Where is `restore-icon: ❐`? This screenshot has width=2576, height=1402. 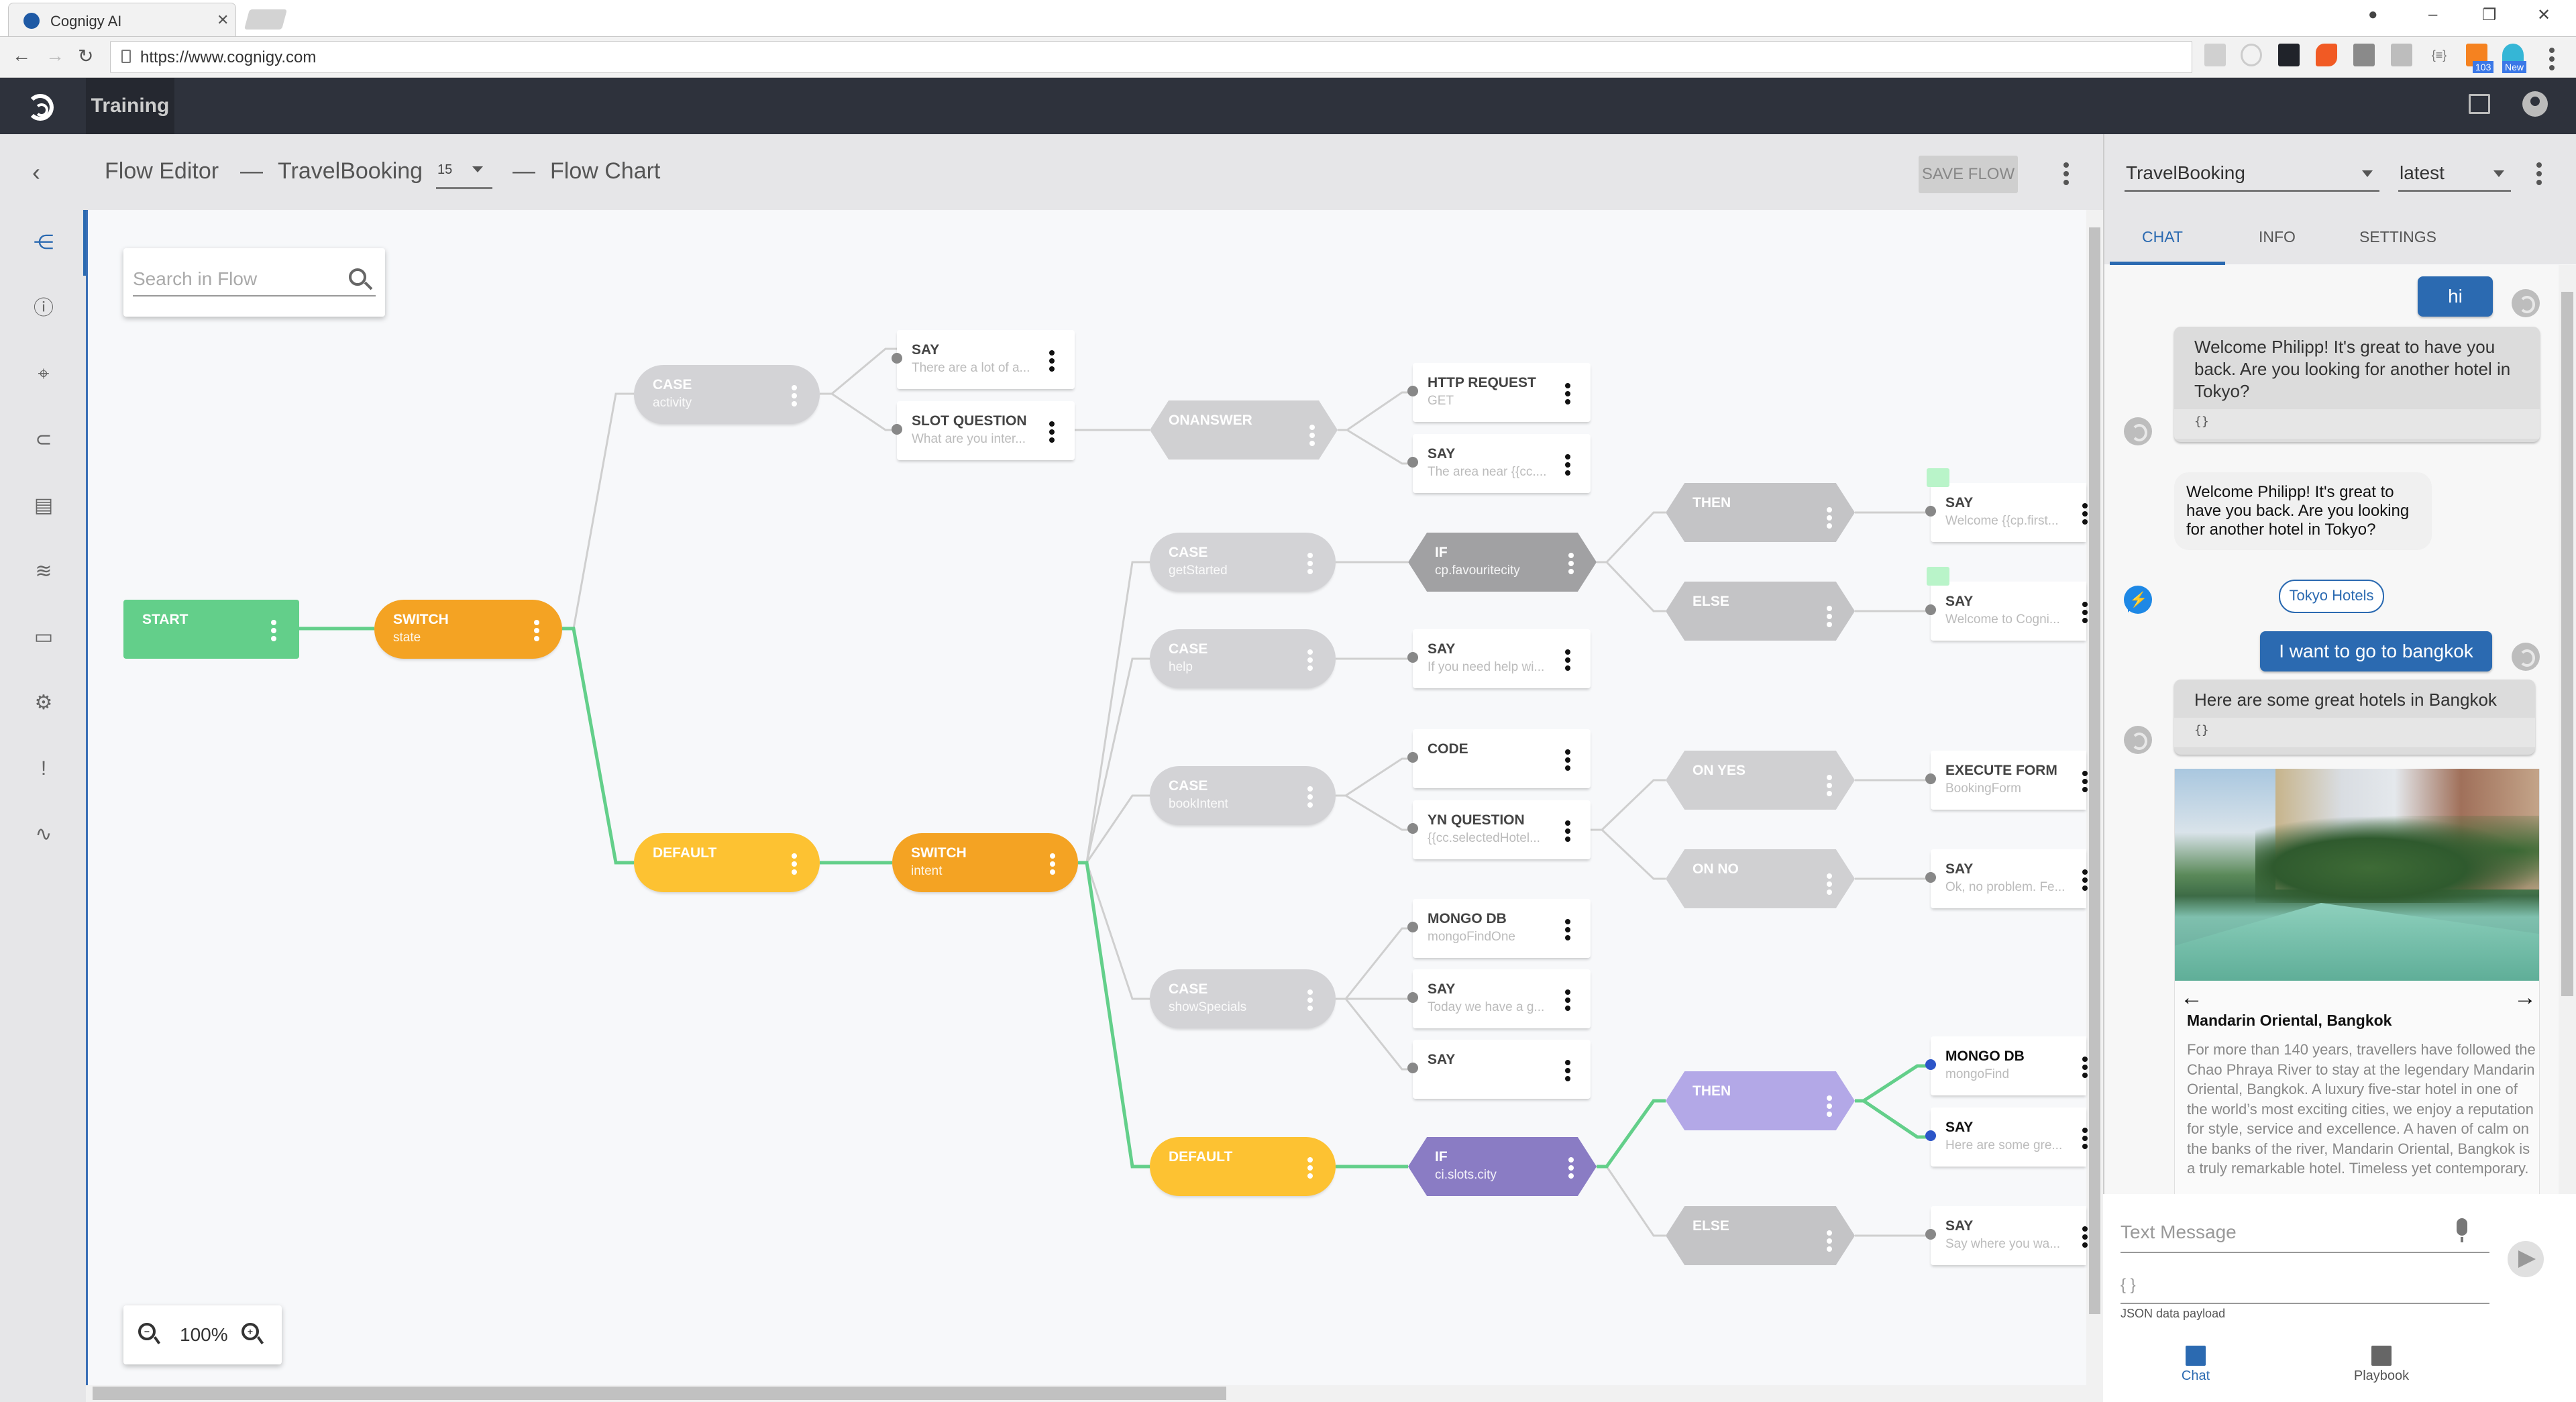
restore-icon: ❐ is located at coordinates (2489, 15).